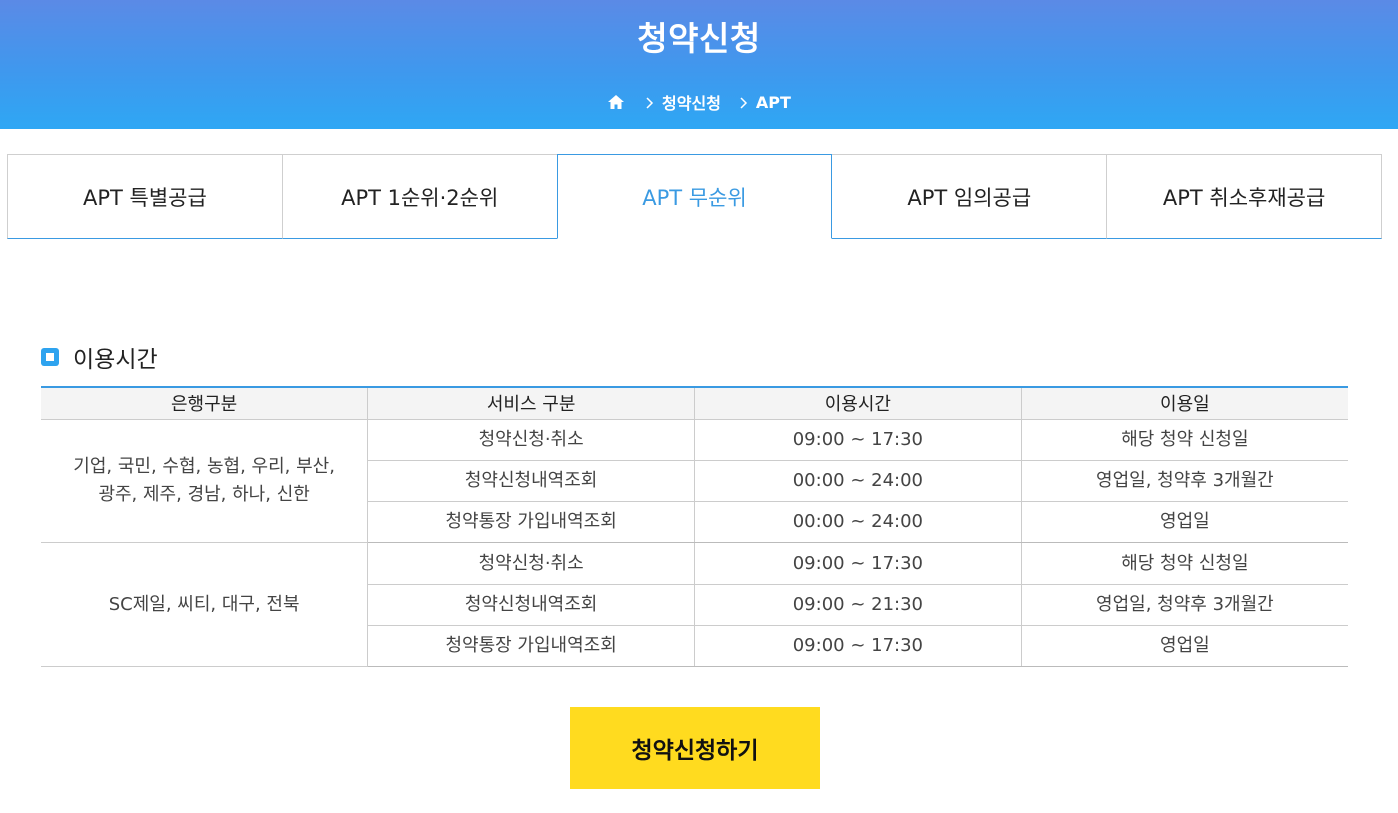  I want to click on tab-no-rank: APT 무순위, so click(694, 196).